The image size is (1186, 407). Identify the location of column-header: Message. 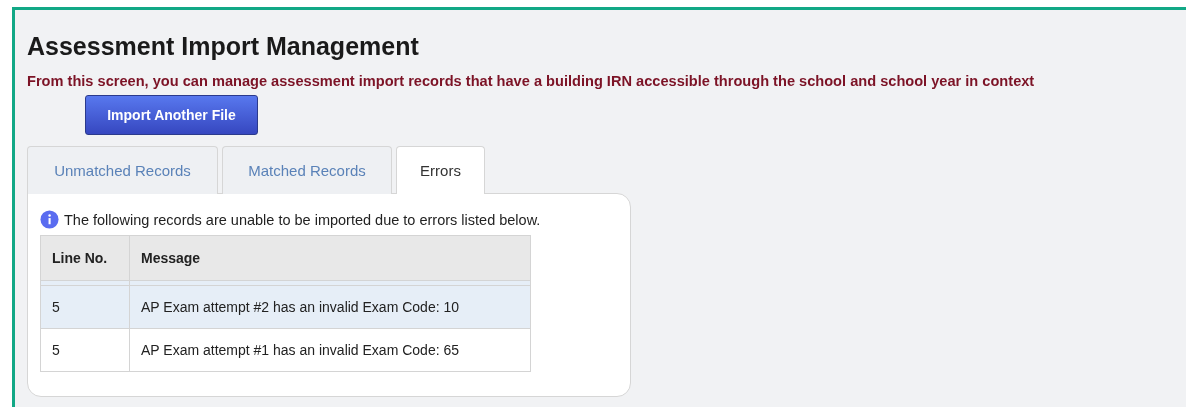
(330, 258).